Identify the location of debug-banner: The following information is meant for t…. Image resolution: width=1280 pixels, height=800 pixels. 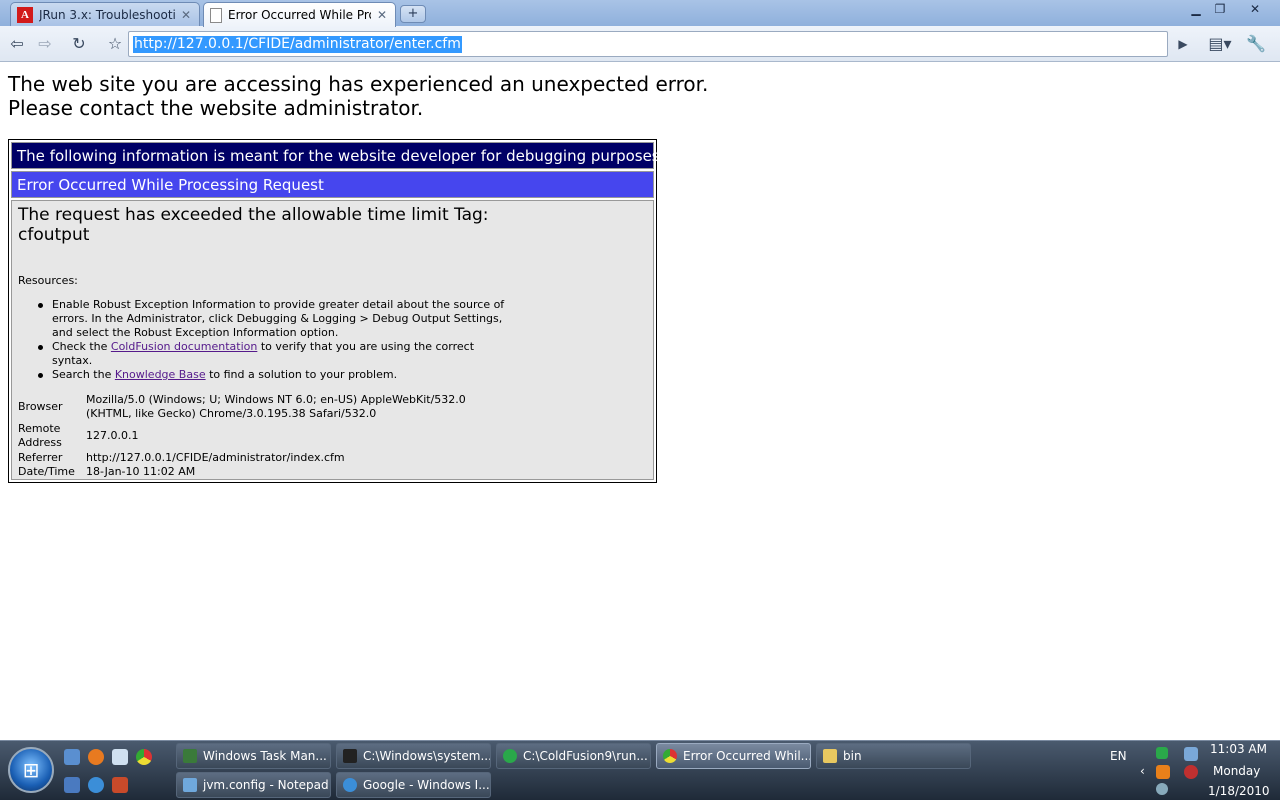
(337, 155).